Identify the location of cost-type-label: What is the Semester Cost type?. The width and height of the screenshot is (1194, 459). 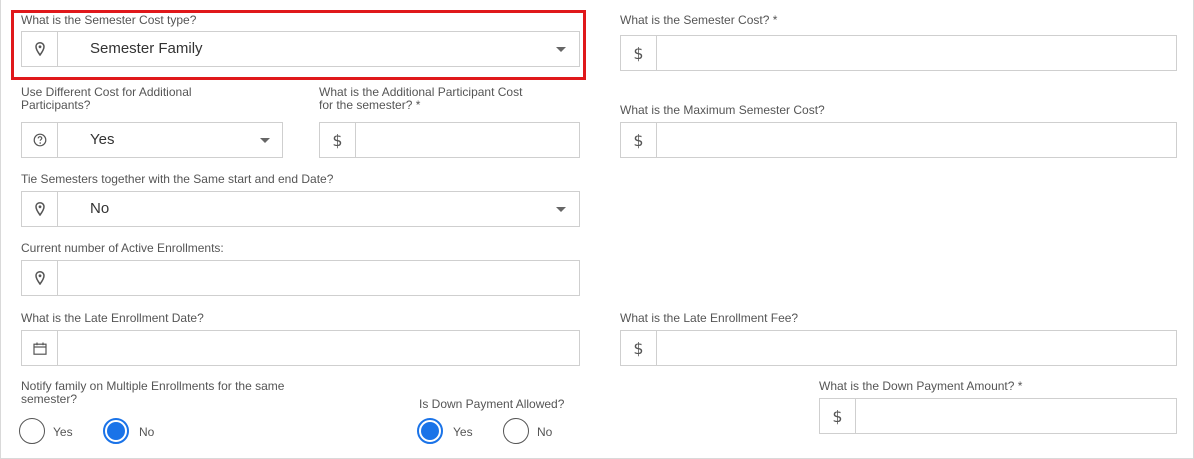
(109, 20).